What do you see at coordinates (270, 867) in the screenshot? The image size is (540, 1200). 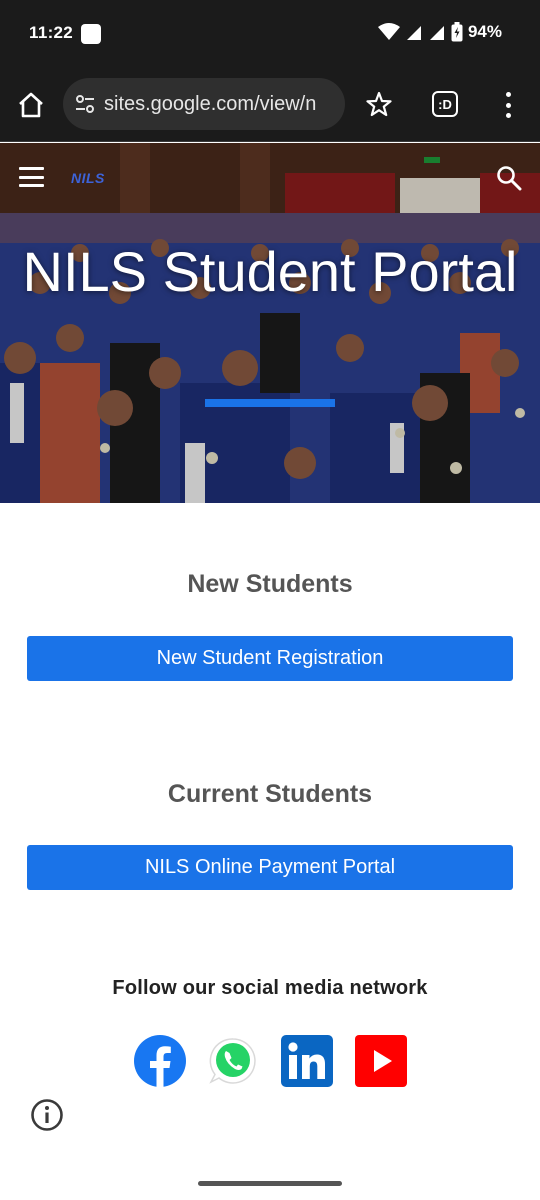 I see `online-payment-portal-button: NILS Online Payment Portal` at bounding box center [270, 867].